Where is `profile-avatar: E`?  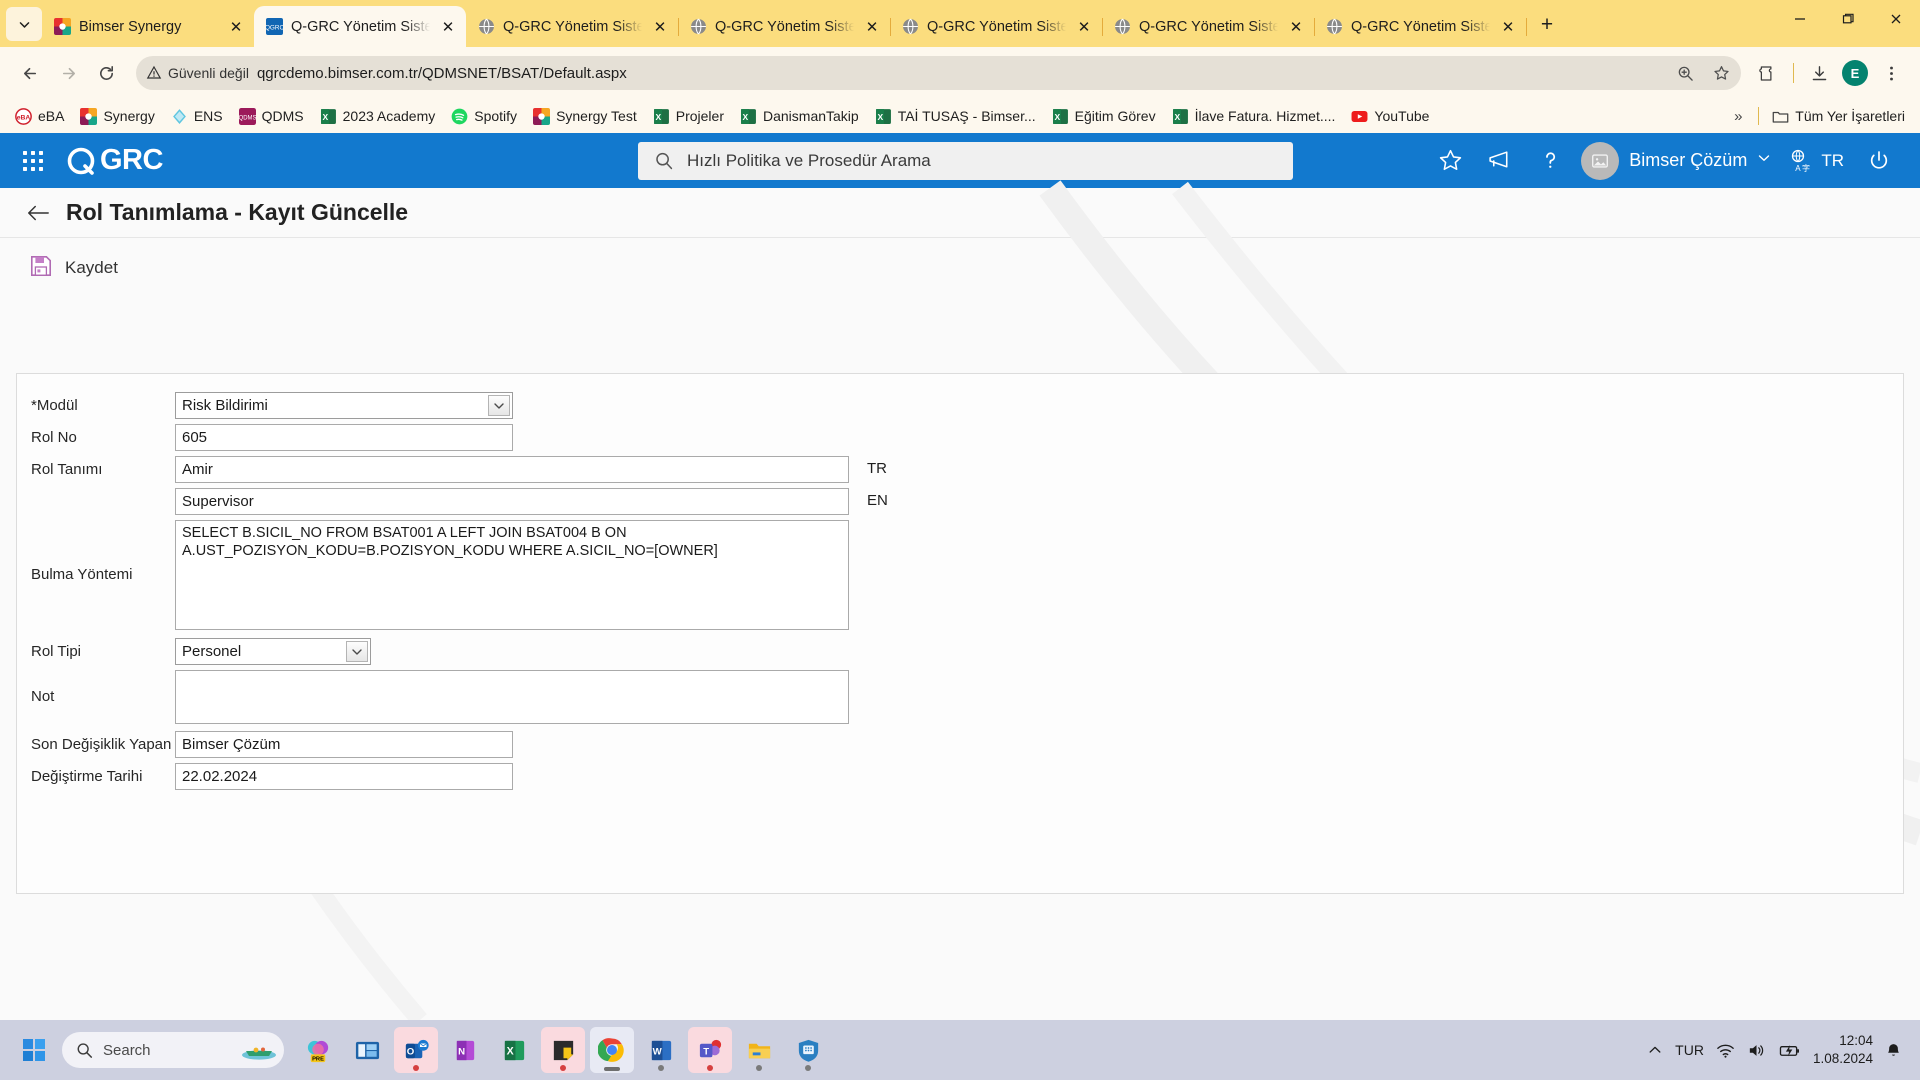
profile-avatar: E is located at coordinates (1855, 73).